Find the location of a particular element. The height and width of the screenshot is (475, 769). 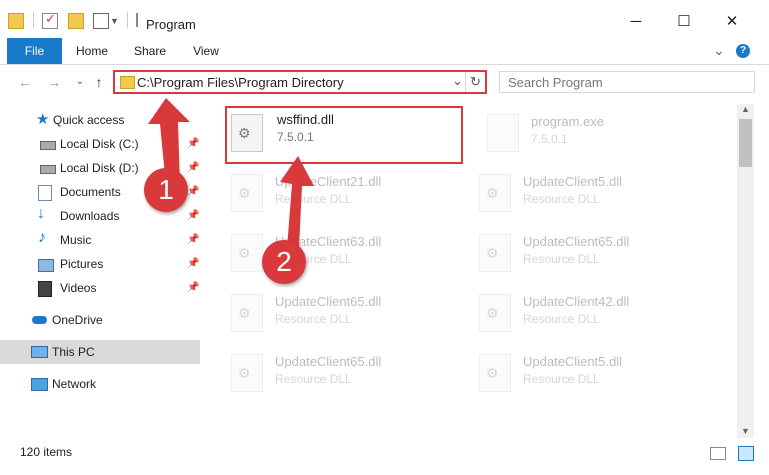

annotation-arrows is located at coordinates (231, 173).